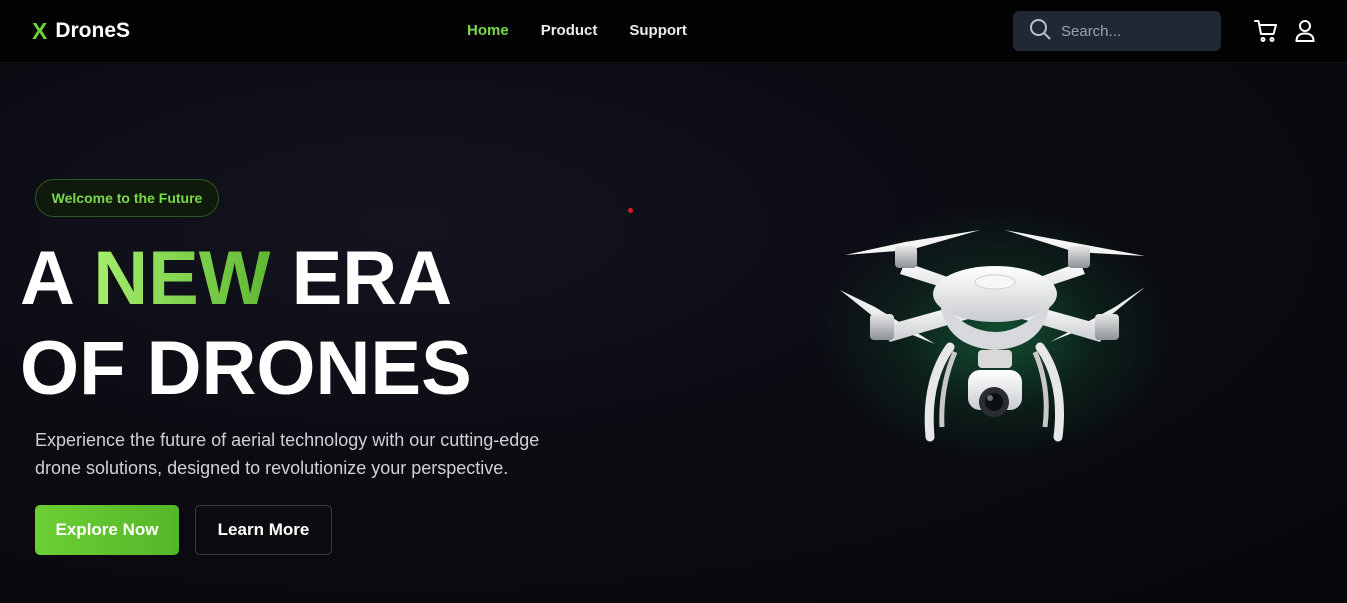 The width and height of the screenshot is (1347, 603). I want to click on nav-link-support: Support, so click(658, 30).